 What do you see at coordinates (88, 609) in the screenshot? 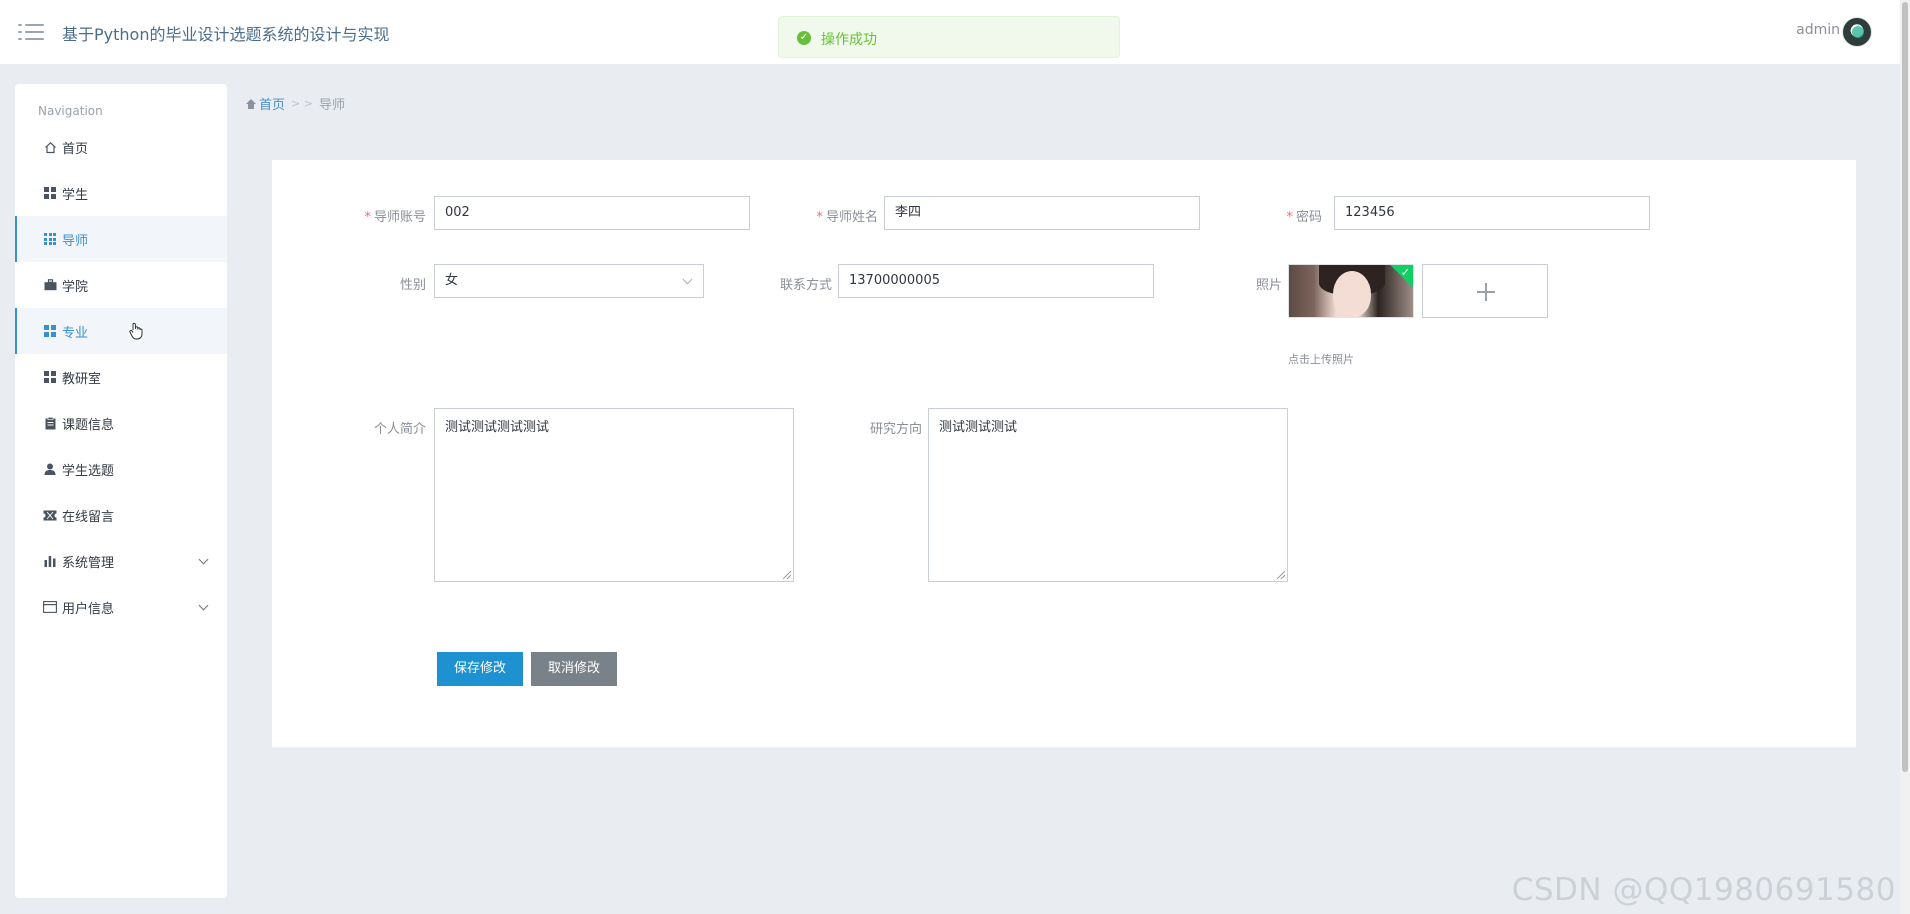
I see `sidebar-item-label: 用户信息` at bounding box center [88, 609].